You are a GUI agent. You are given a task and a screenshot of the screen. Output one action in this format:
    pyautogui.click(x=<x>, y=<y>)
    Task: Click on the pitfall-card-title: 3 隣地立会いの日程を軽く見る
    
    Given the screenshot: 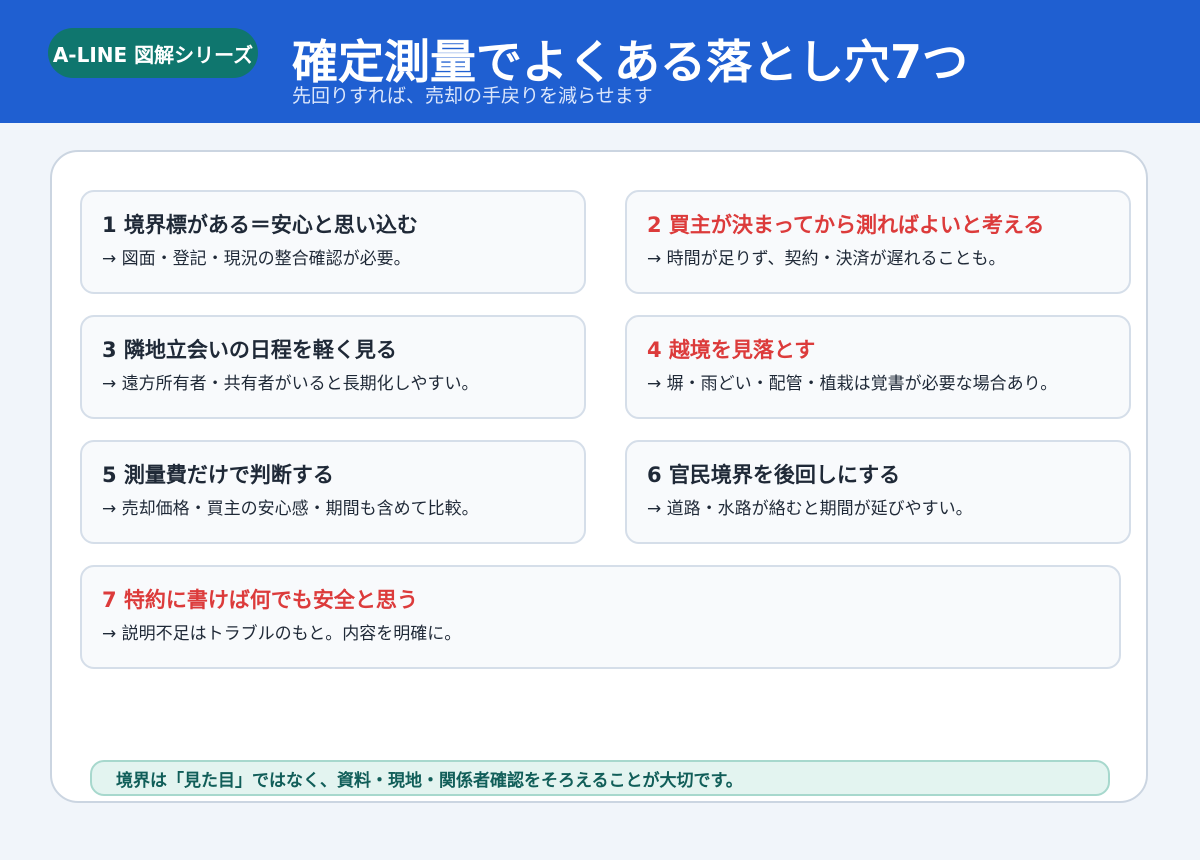 What is the action you would take?
    pyautogui.click(x=249, y=350)
    